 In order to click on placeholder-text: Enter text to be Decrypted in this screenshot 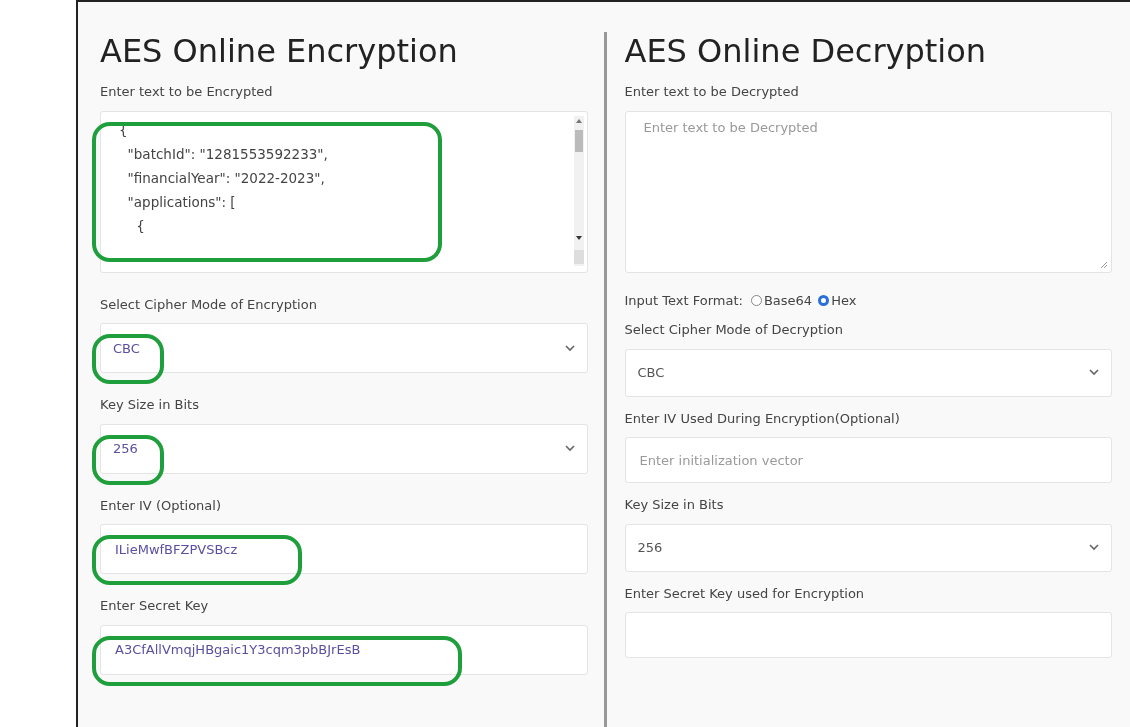, I will do `click(730, 127)`.